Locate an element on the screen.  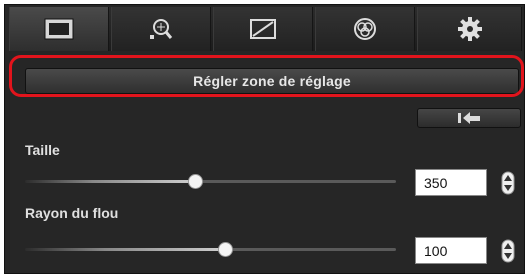
blur-slider-thumb is located at coordinates (225, 249).